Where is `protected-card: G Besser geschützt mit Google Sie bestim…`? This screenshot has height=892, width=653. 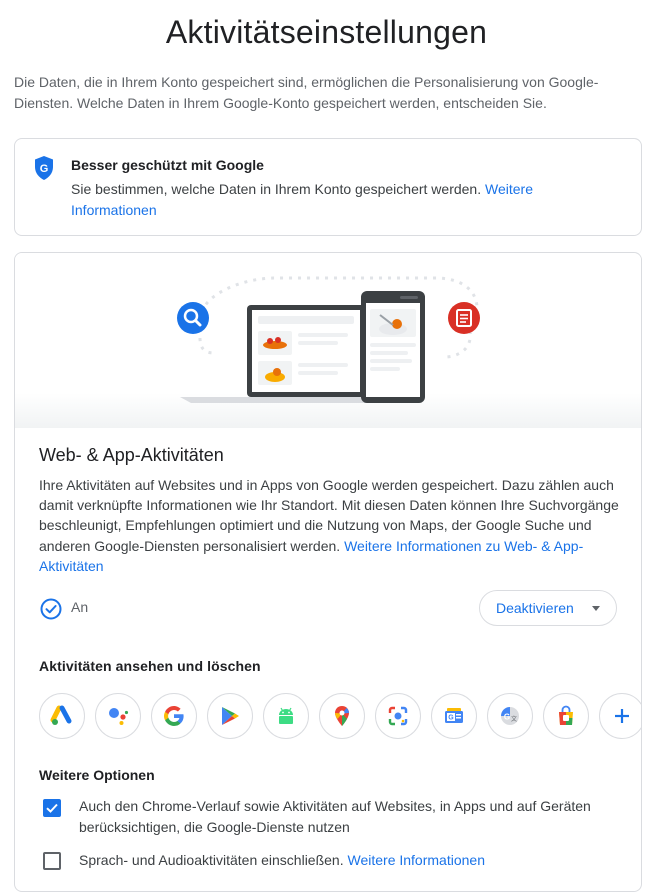 protected-card: G Besser geschützt mit Google Sie bestim… is located at coordinates (328, 187).